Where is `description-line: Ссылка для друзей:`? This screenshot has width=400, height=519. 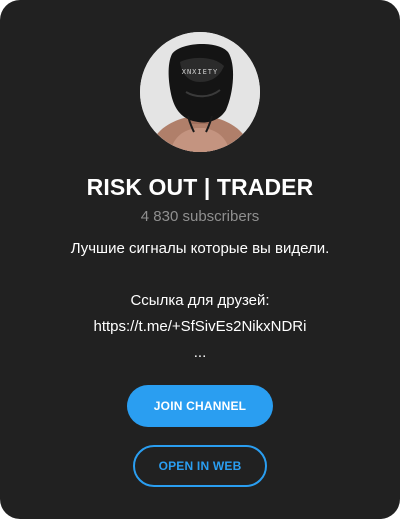 description-line: Ссылка для друзей: is located at coordinates (200, 300).